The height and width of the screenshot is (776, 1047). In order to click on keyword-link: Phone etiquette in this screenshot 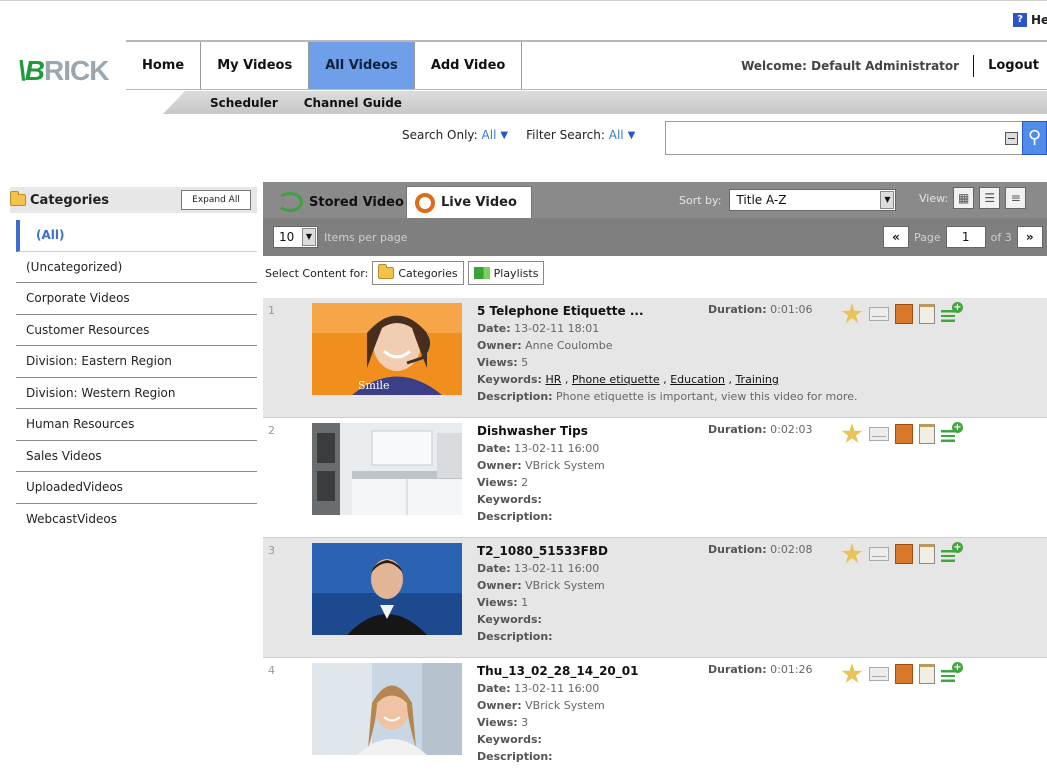, I will do `click(616, 379)`.